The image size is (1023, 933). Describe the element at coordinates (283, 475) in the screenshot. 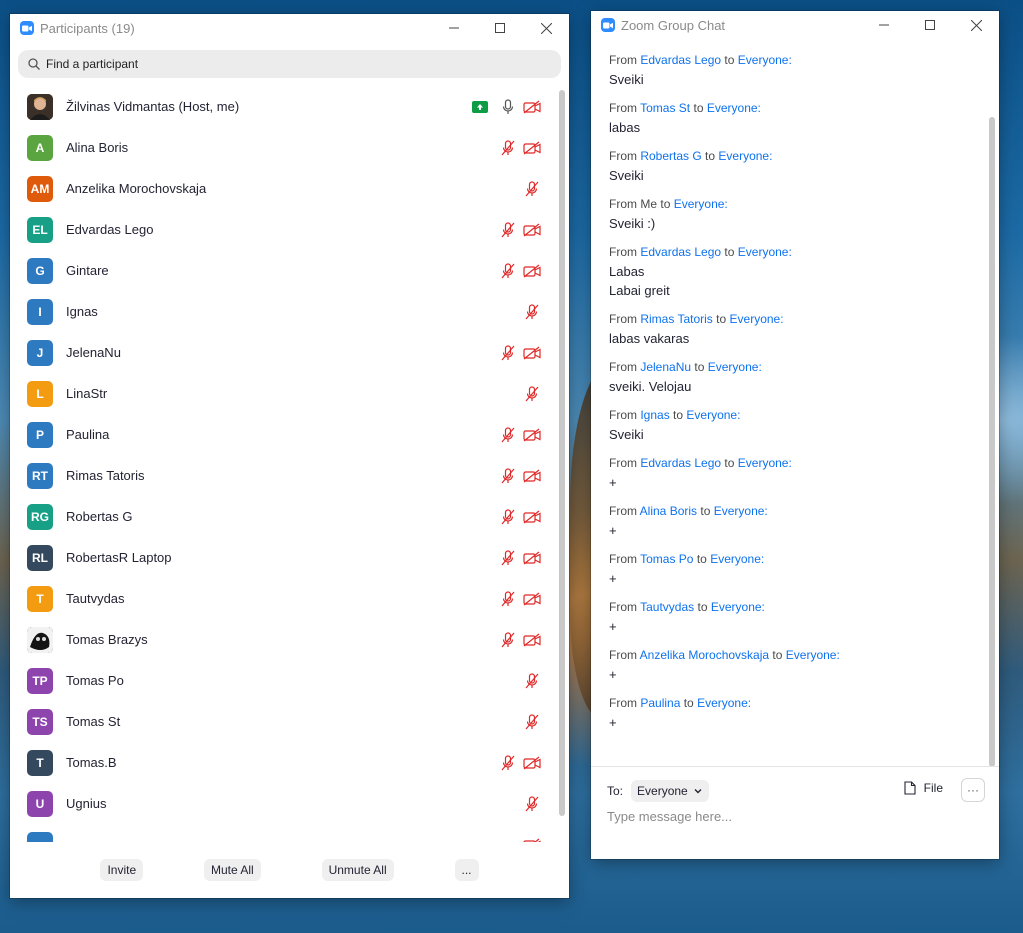

I see `participant-row: RT Rimas Tatoris` at that location.